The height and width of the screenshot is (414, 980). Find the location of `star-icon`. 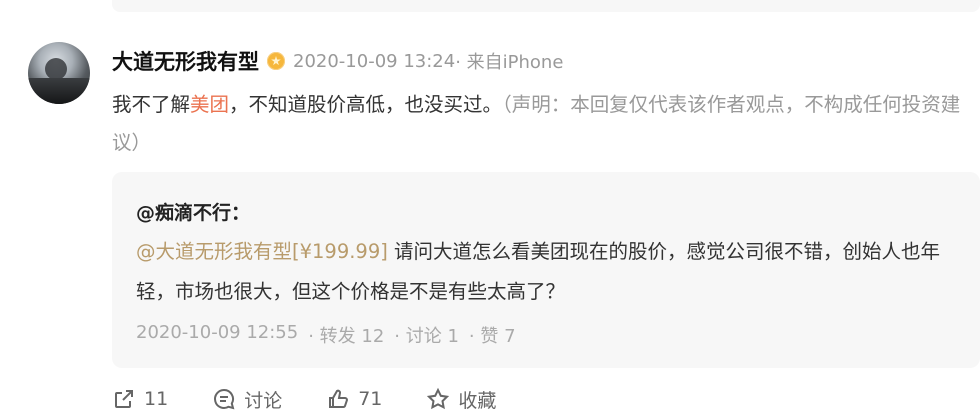

star-icon is located at coordinates (438, 398).